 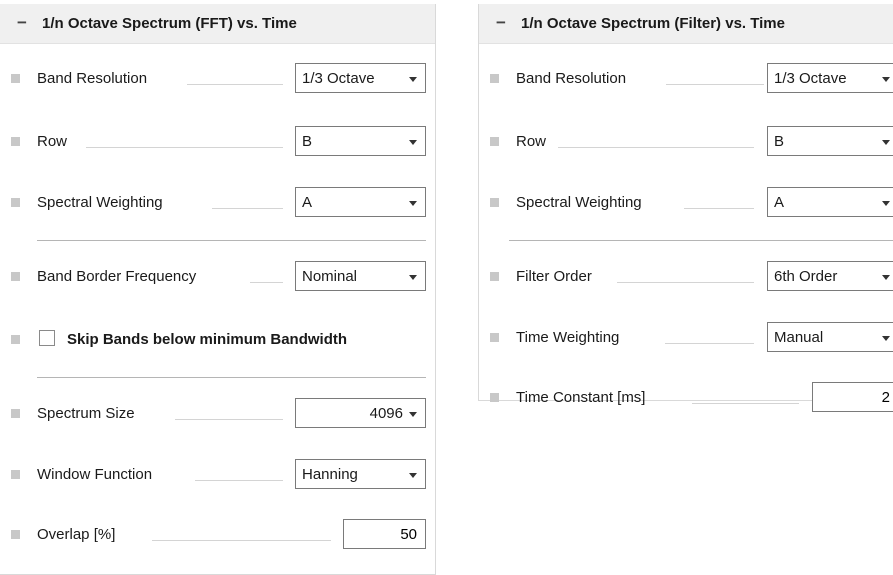 What do you see at coordinates (117, 276) in the screenshot?
I see `band-border-frequency-label: Band Border Frequency` at bounding box center [117, 276].